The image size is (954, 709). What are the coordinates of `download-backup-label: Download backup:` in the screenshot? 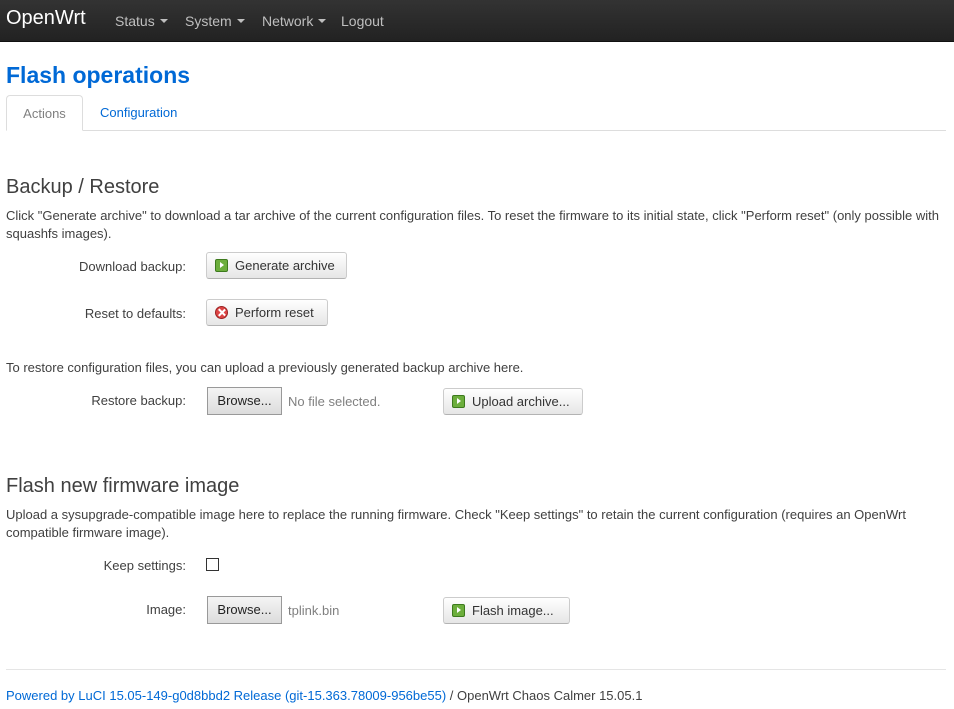 It's located at (132, 266).